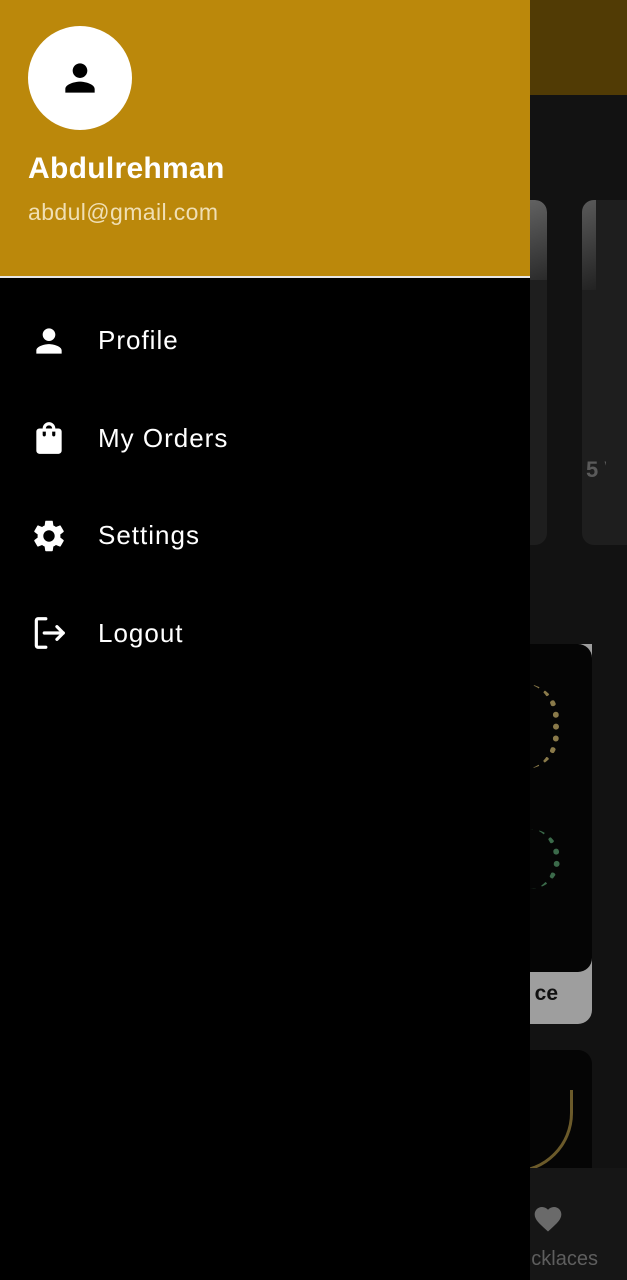  What do you see at coordinates (141, 632) in the screenshot?
I see `menu-item-label: Logout` at bounding box center [141, 632].